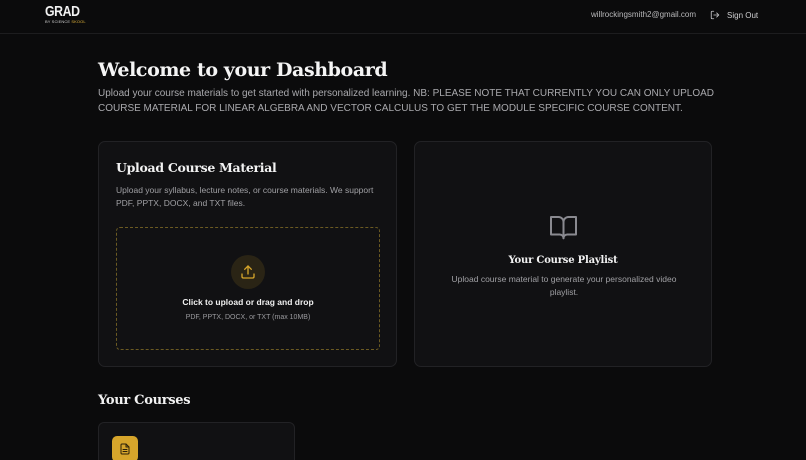  What do you see at coordinates (196, 441) in the screenshot?
I see `course-card` at bounding box center [196, 441].